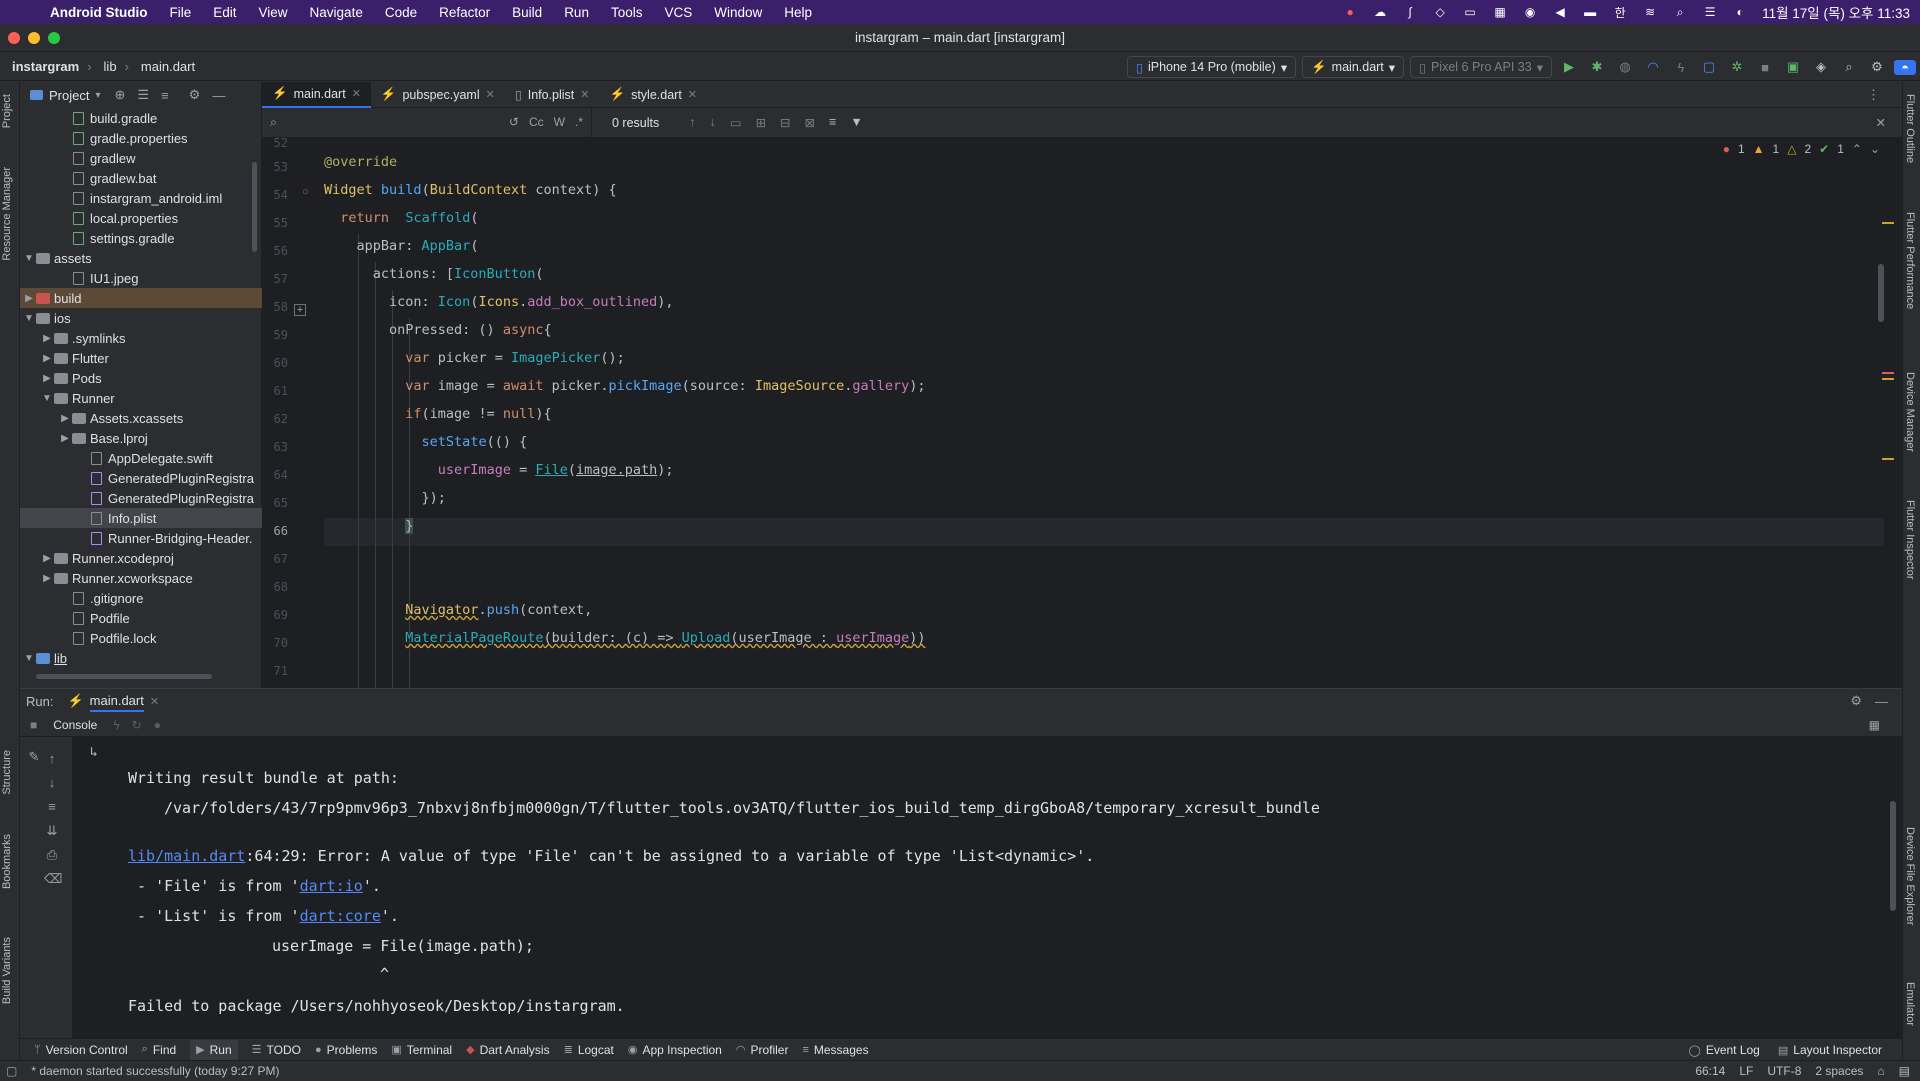 This screenshot has height=1081, width=1920. Describe the element at coordinates (1470, 12) in the screenshot. I see `screen-icon: ▭` at that location.